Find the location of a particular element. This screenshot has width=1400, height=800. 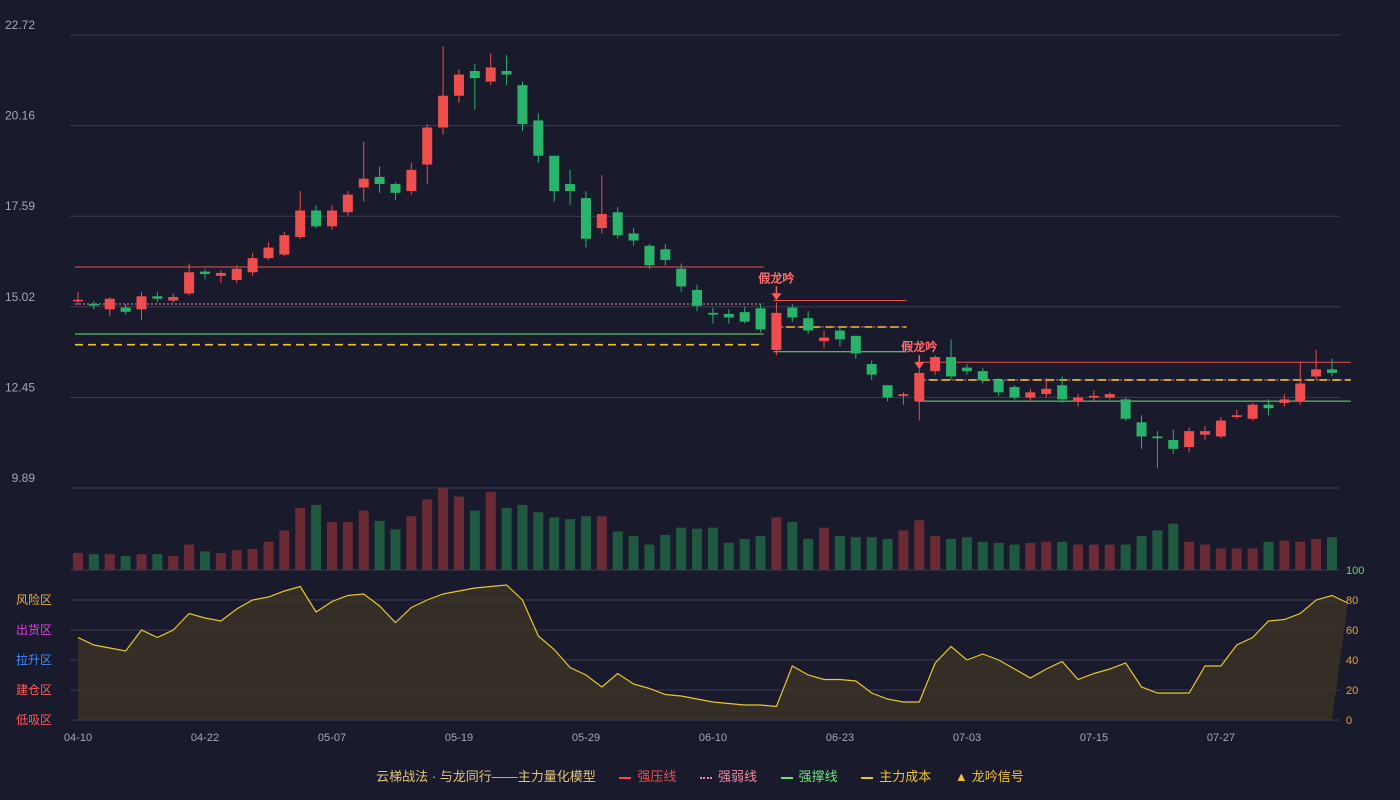

y-tick-label: 9.89 is located at coordinates (24, 478).